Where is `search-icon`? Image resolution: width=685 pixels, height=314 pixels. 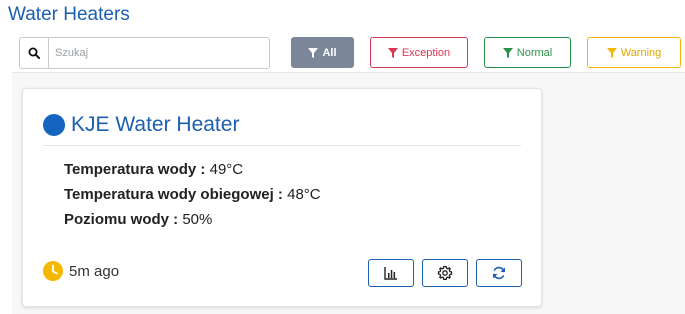
search-icon is located at coordinates (34, 53).